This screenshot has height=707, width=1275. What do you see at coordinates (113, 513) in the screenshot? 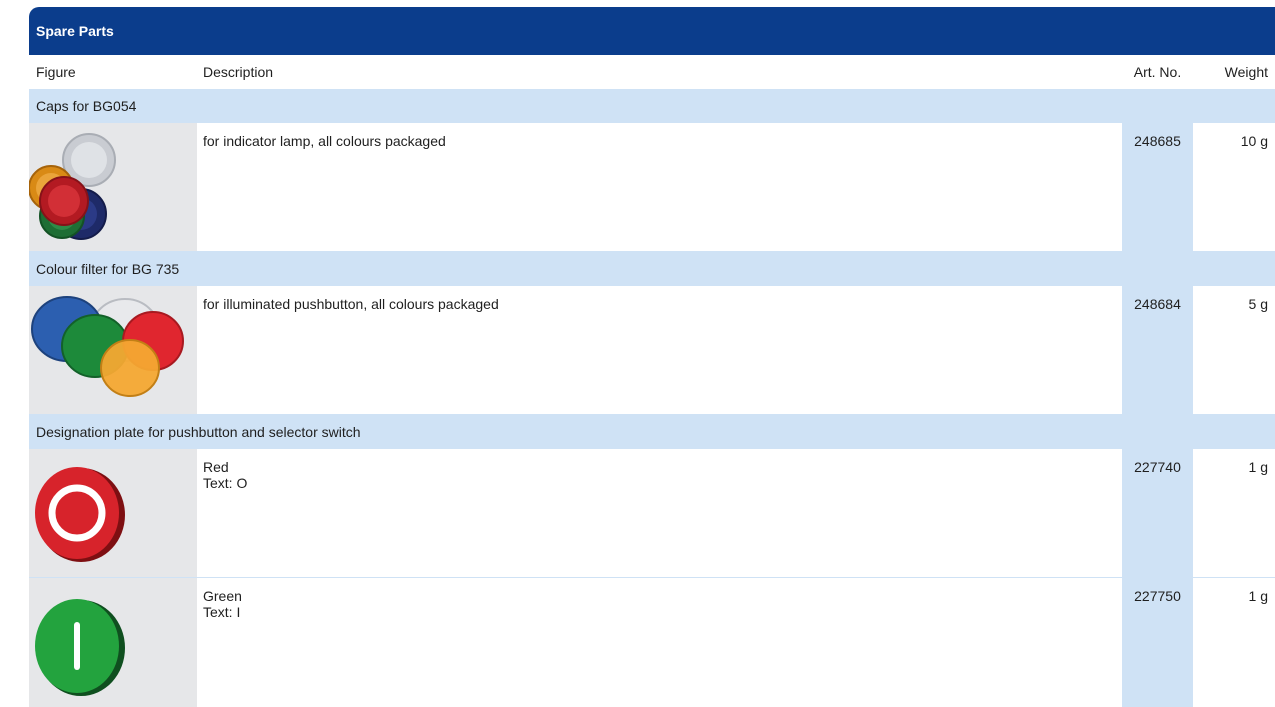
I see `red-plate-o-icon` at bounding box center [113, 513].